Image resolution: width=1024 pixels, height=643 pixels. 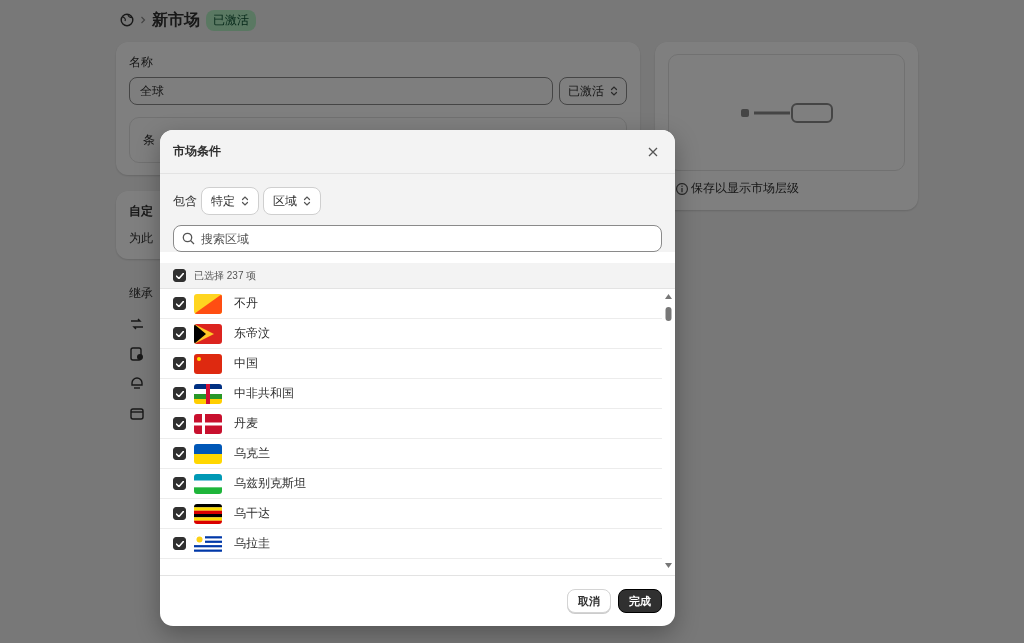 I want to click on country-name: 乌克兰, so click(x=252, y=453).